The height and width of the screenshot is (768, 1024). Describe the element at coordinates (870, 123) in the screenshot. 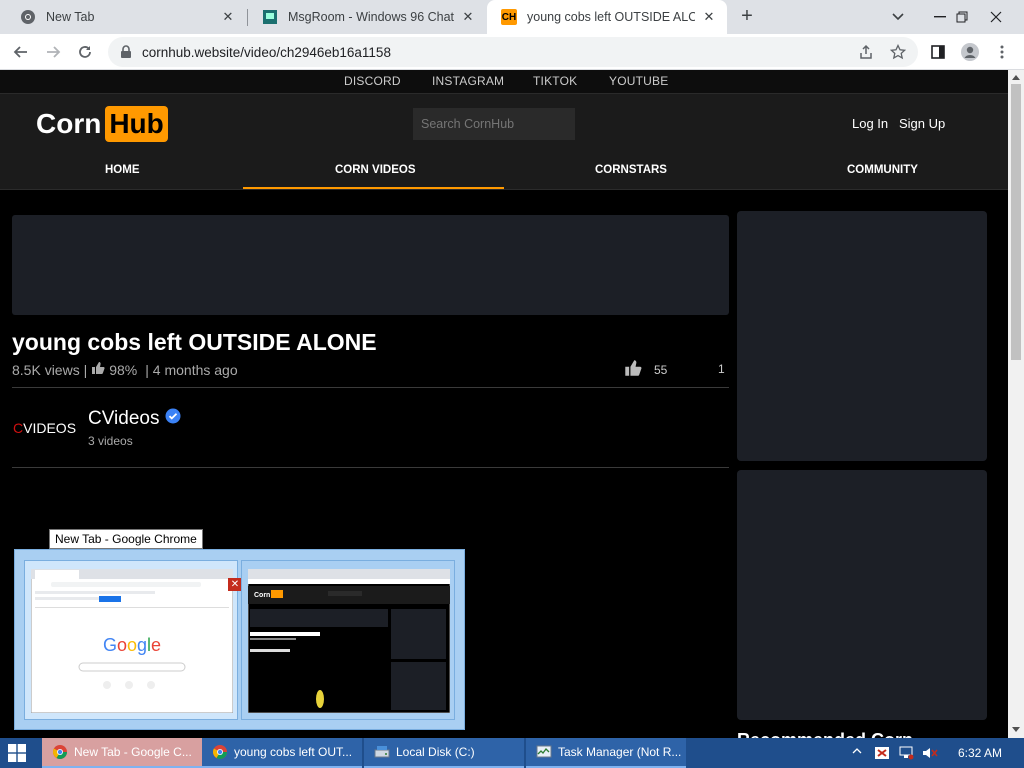

I see `login-link: Log In` at that location.